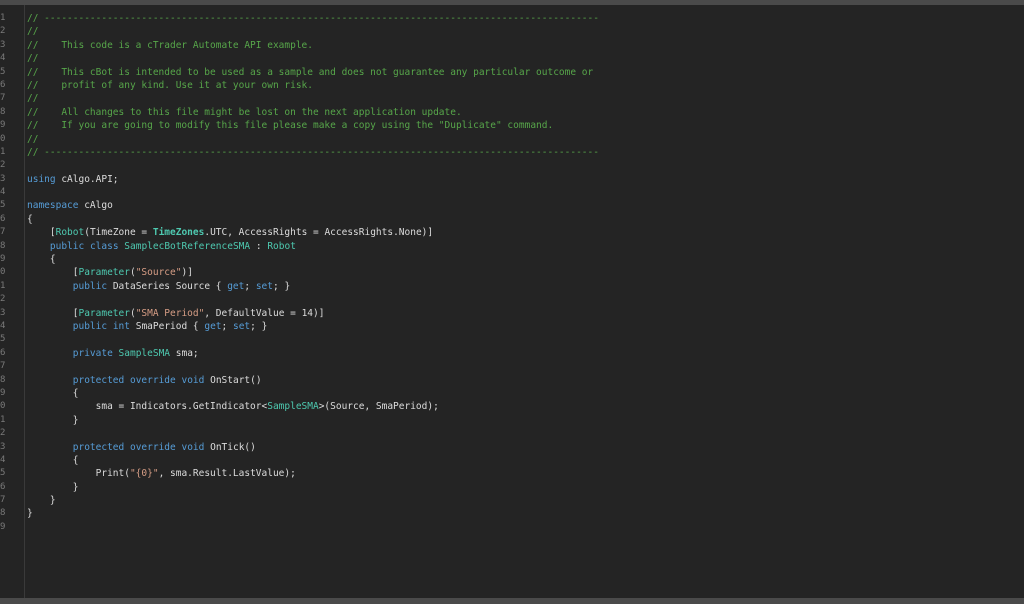 The image size is (1024, 604). I want to click on code-token-string: "{0}", so click(144, 474).